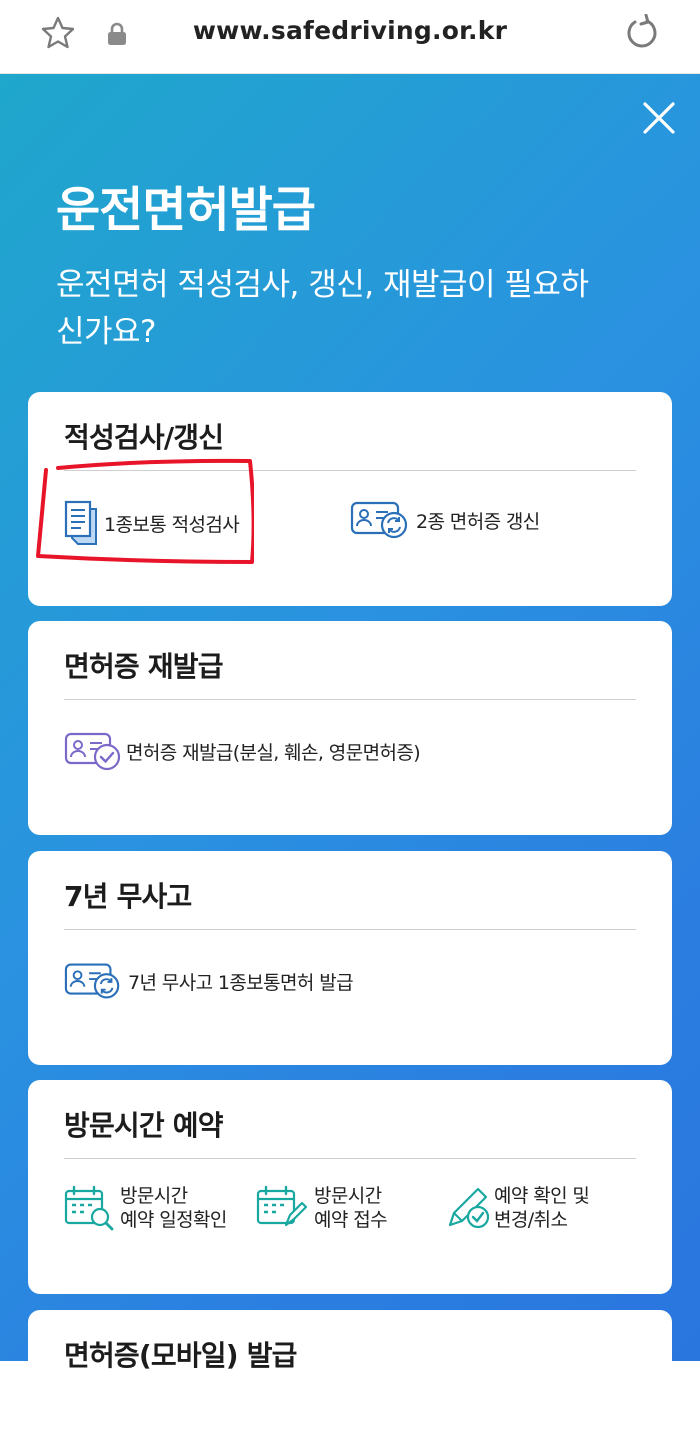 Image resolution: width=700 pixels, height=1430 pixels. I want to click on item-label: 면허증 재발급(분실, 훼손, 영문면허증), so click(273, 752).